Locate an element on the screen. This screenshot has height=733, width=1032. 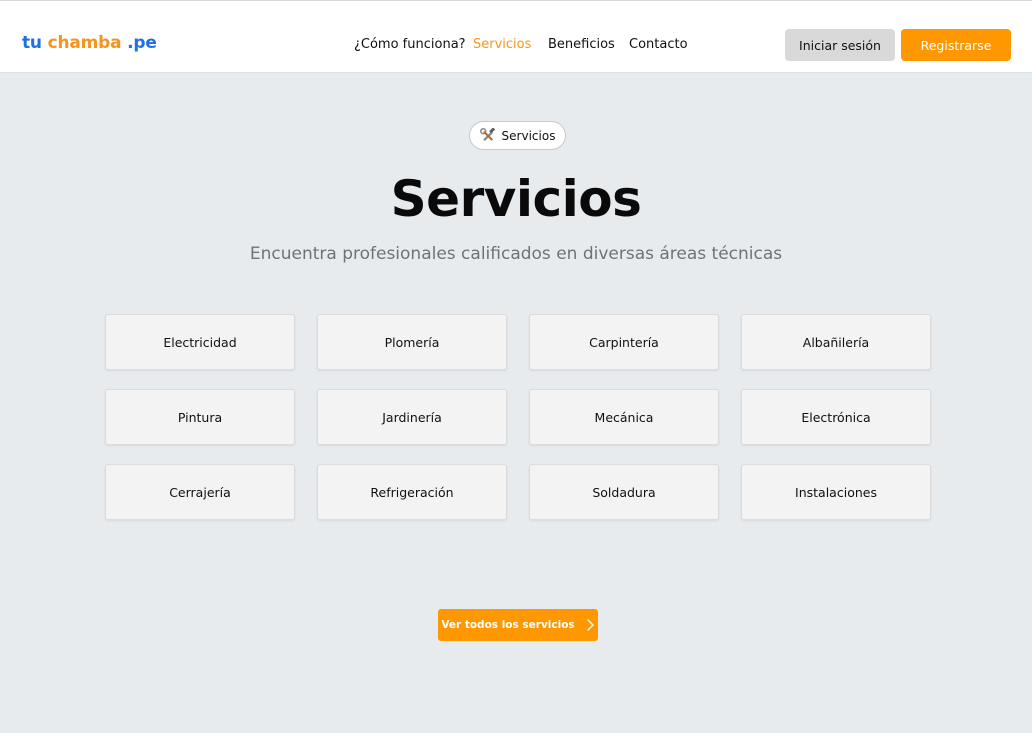
section-badge: Servicios is located at coordinates (517, 135).